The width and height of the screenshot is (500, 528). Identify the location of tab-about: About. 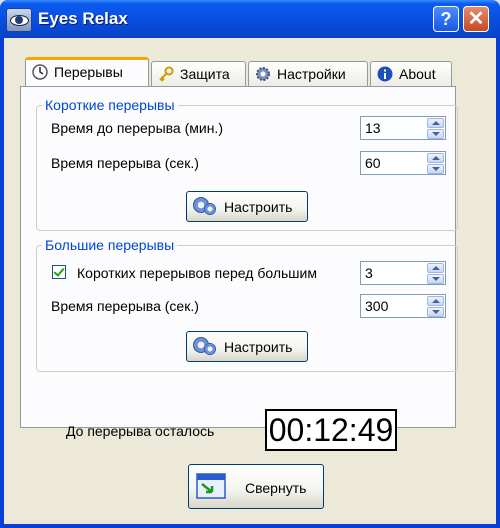
(411, 74).